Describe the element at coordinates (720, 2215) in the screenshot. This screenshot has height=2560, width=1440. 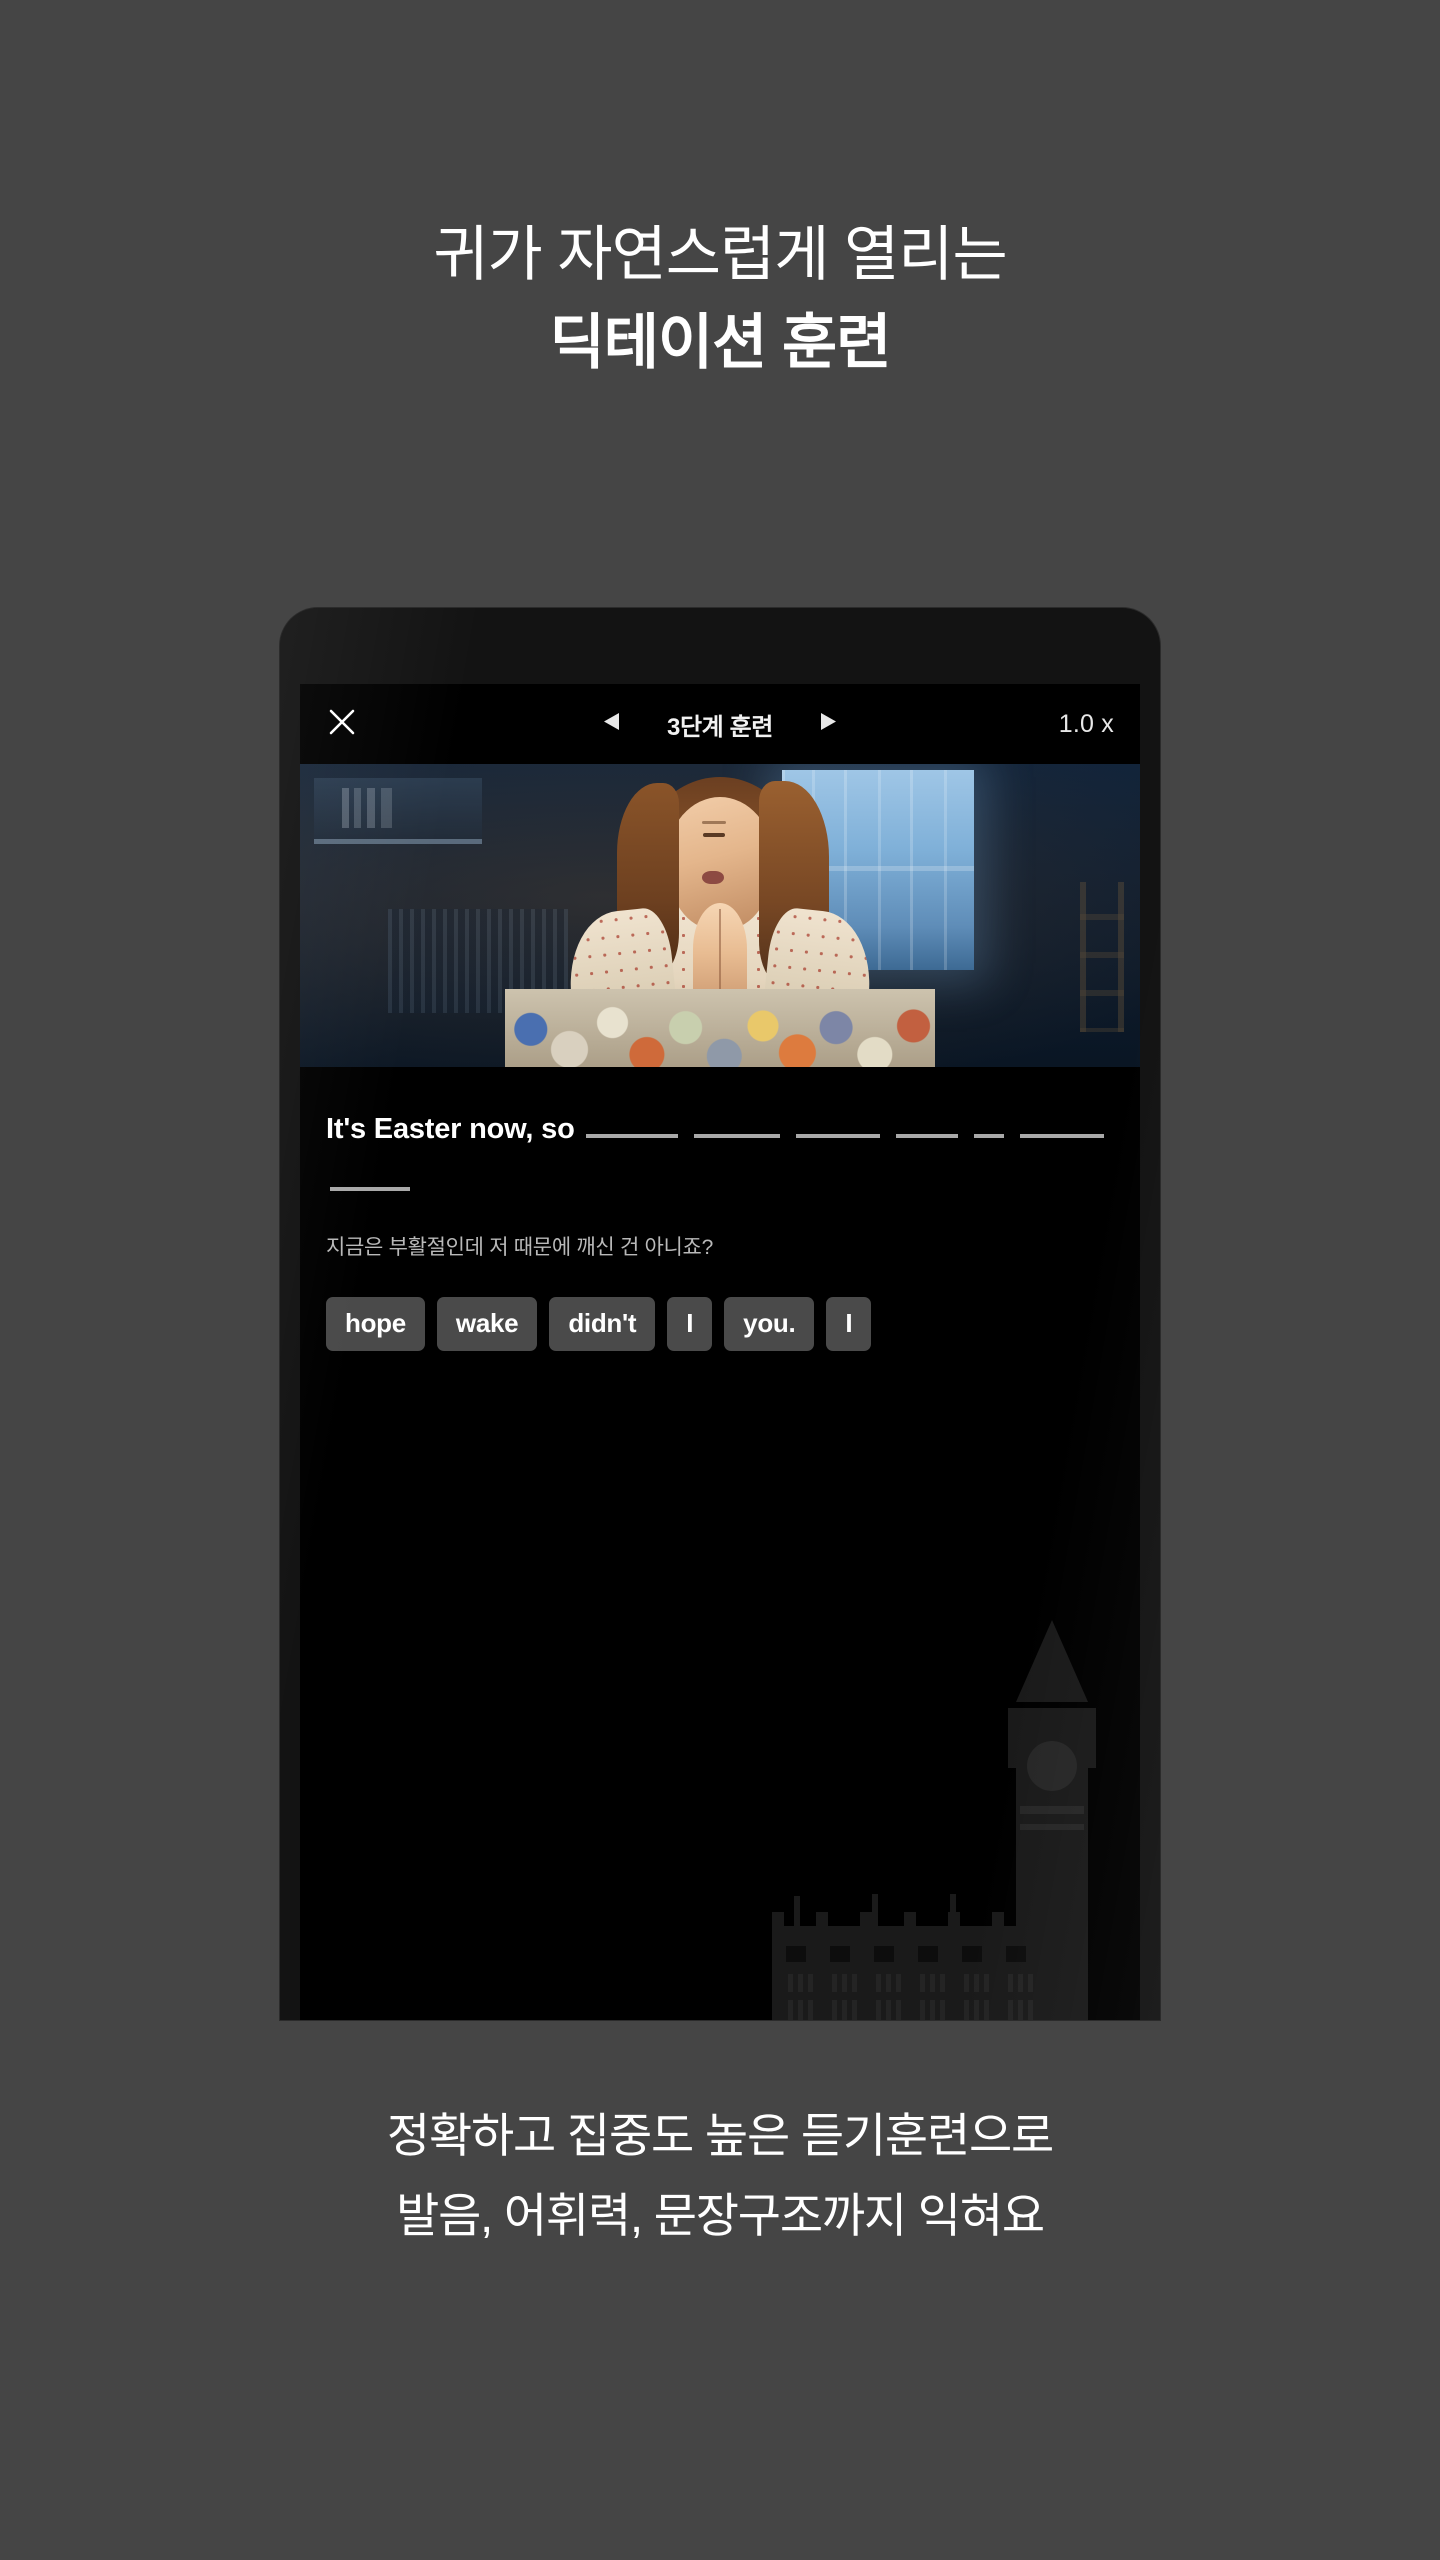
I see `caption-line-2: 발음, 어휘력, 문장구조까지 익혀요` at that location.